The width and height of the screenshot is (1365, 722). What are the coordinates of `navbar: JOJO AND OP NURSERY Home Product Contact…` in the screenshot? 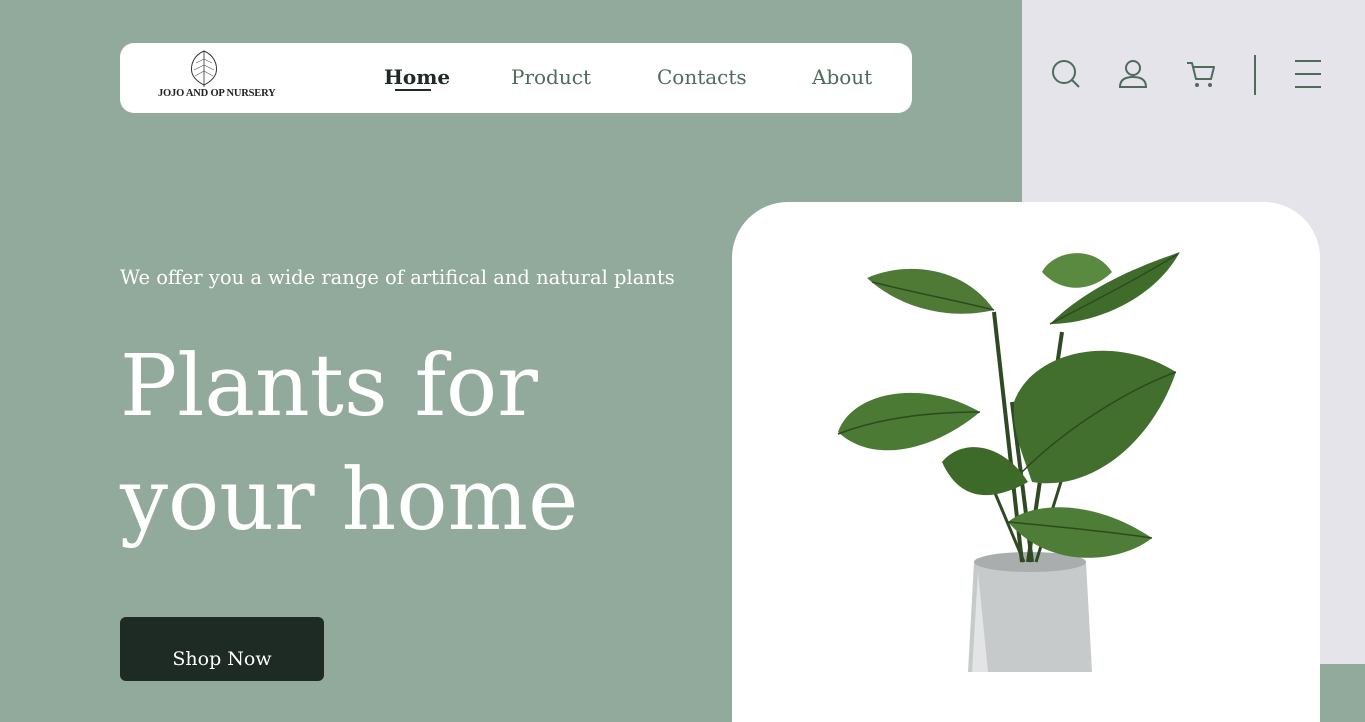 It's located at (516, 78).